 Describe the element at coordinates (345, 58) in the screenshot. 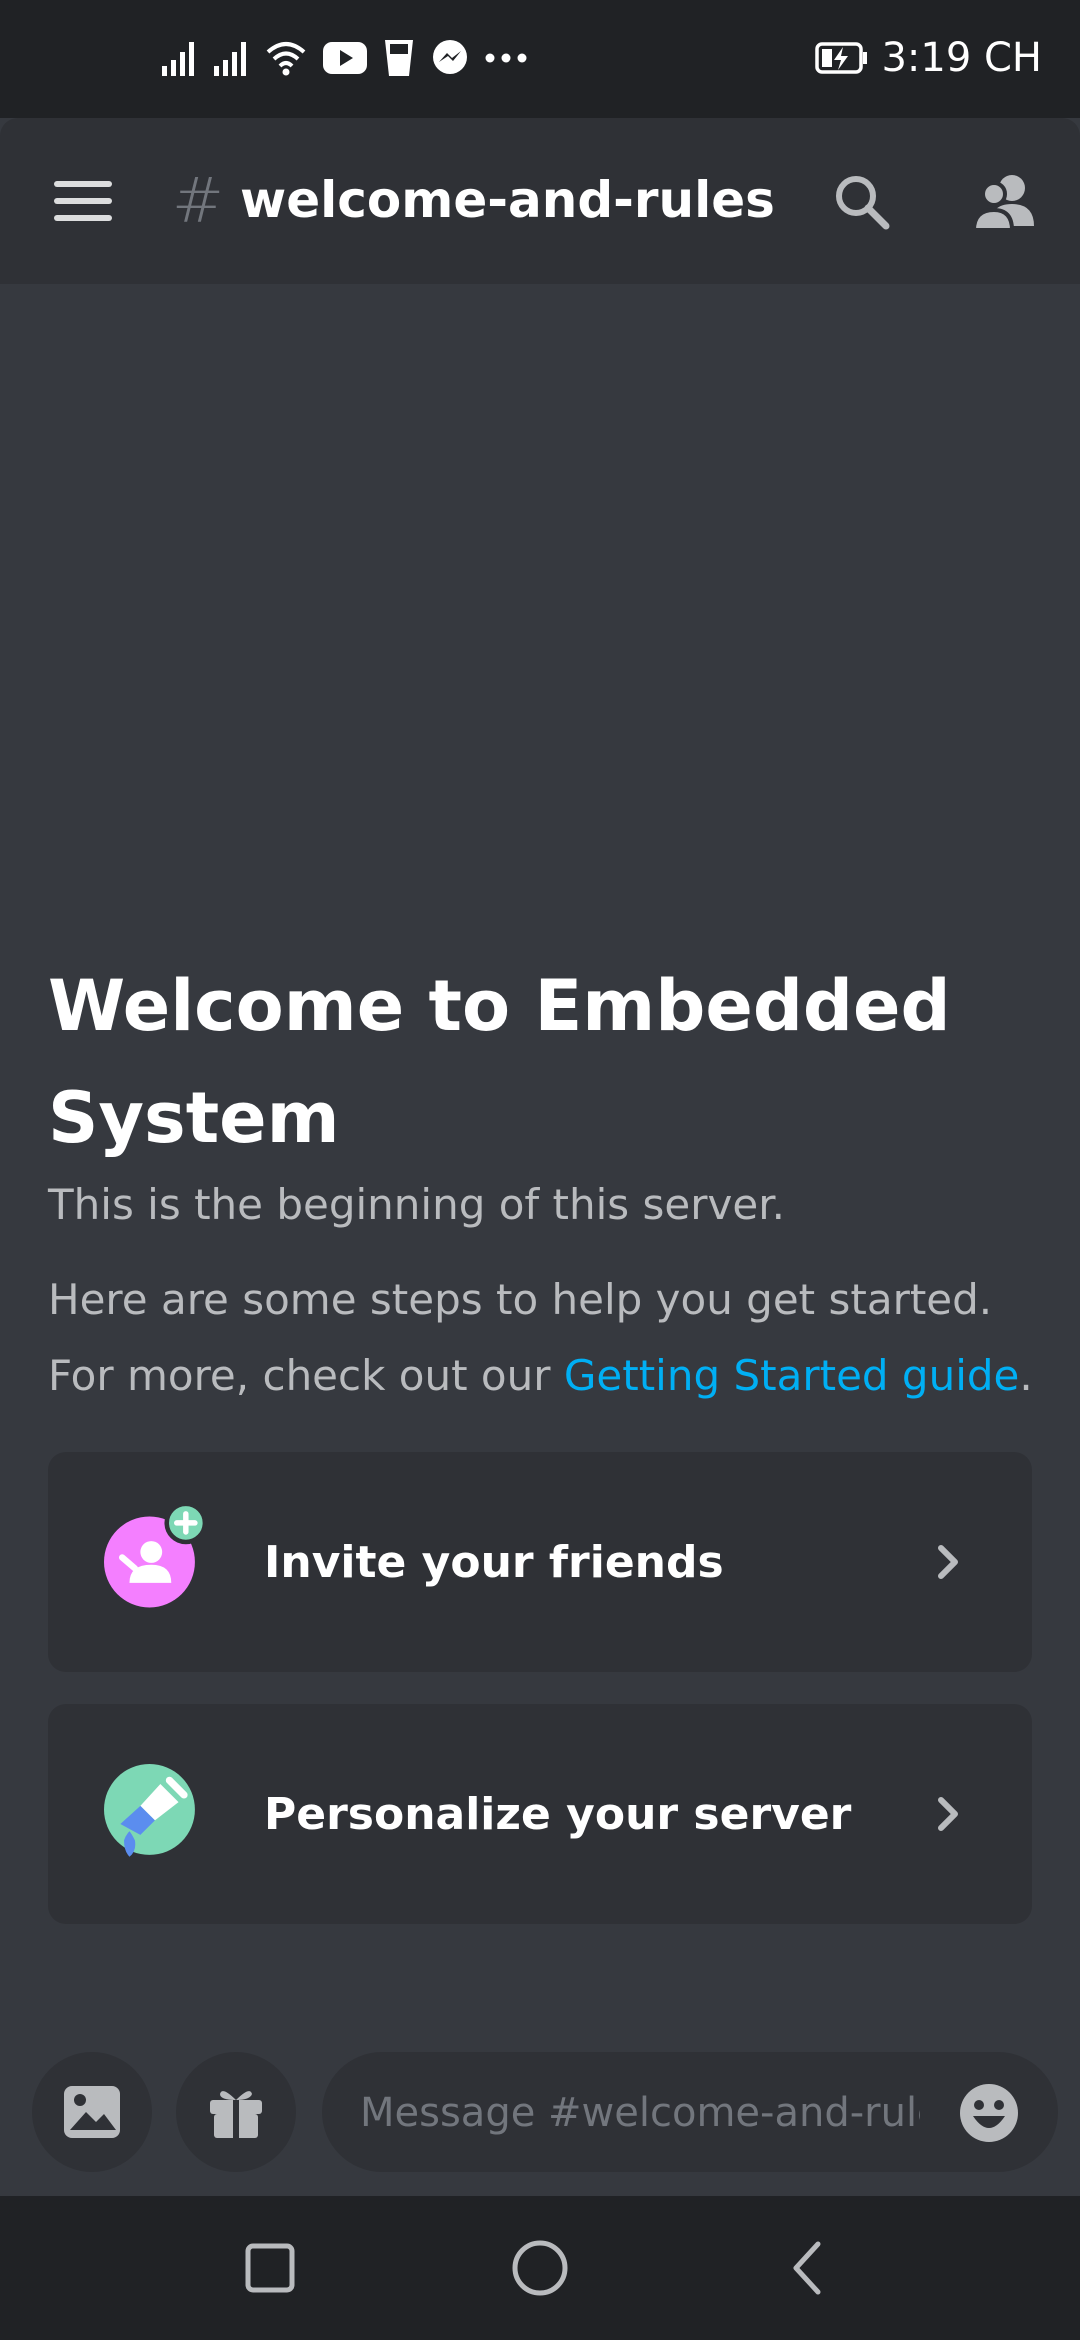

I see `youtube-icon` at that location.